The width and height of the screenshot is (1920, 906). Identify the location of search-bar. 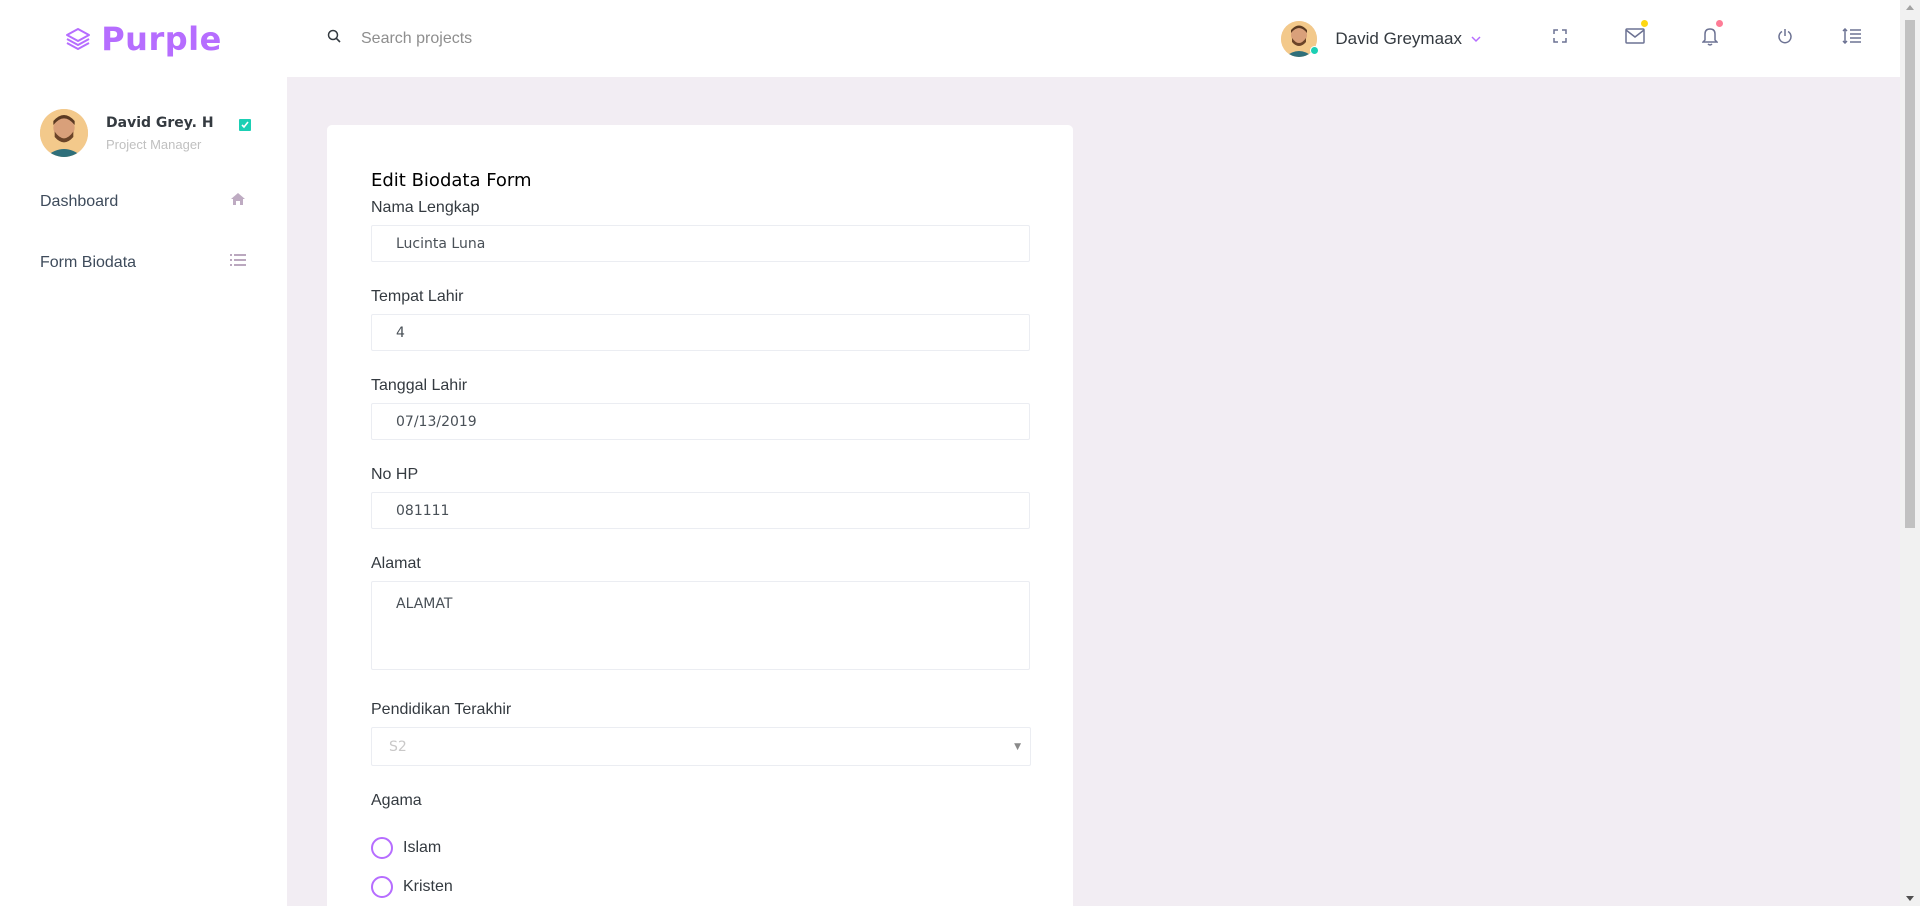
(494, 38).